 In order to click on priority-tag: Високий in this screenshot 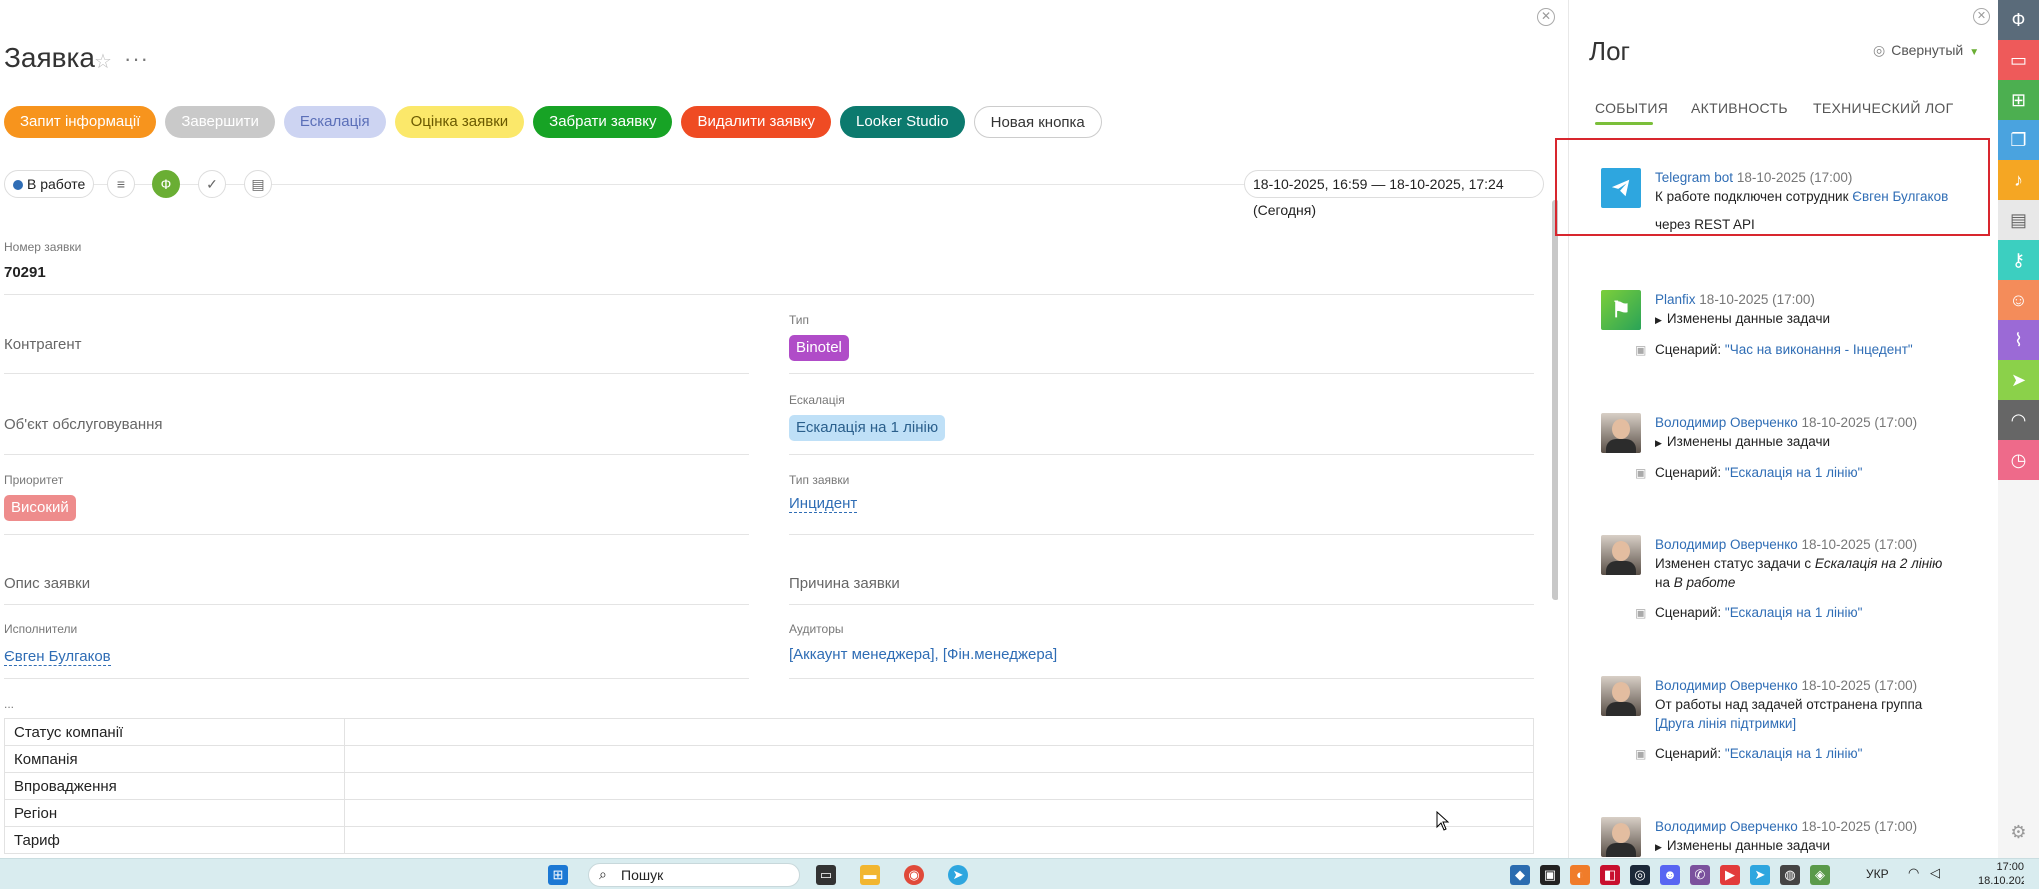, I will do `click(40, 508)`.